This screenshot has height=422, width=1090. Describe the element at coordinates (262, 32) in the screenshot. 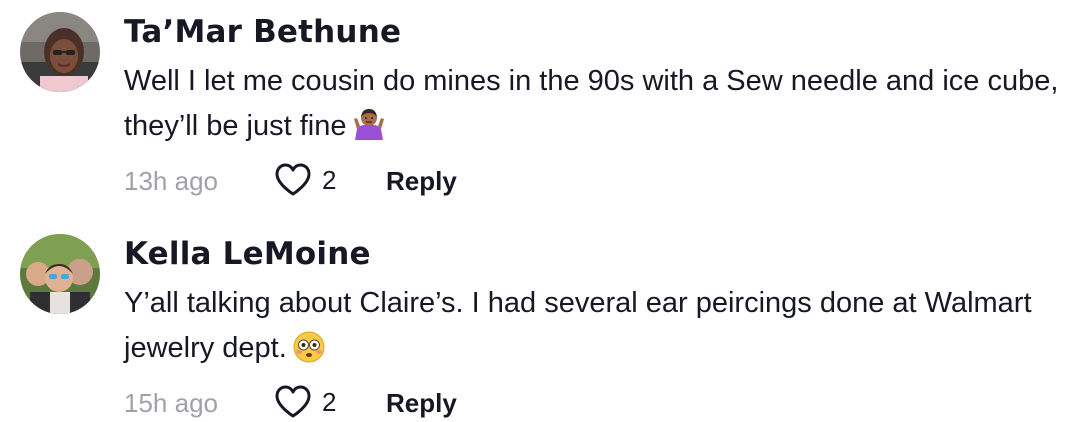

I see `comment-username: Ta’Mar Bethune` at that location.